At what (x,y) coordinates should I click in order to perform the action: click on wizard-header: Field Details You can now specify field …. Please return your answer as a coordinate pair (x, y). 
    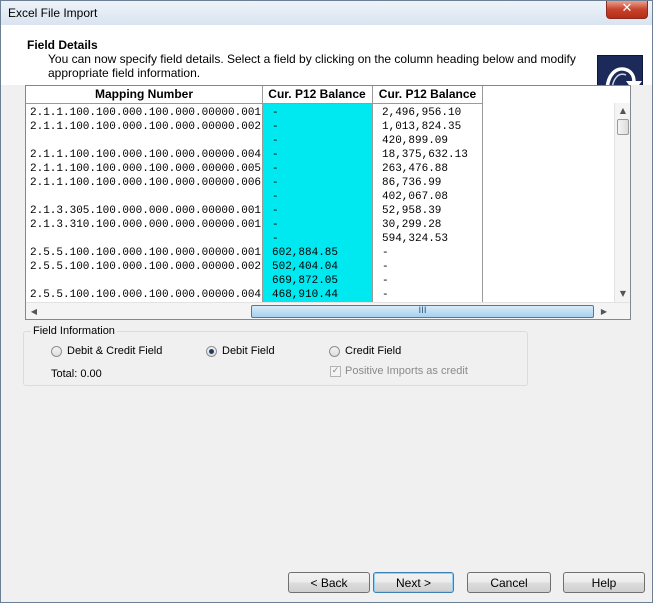
    Looking at the image, I should click on (326, 63).